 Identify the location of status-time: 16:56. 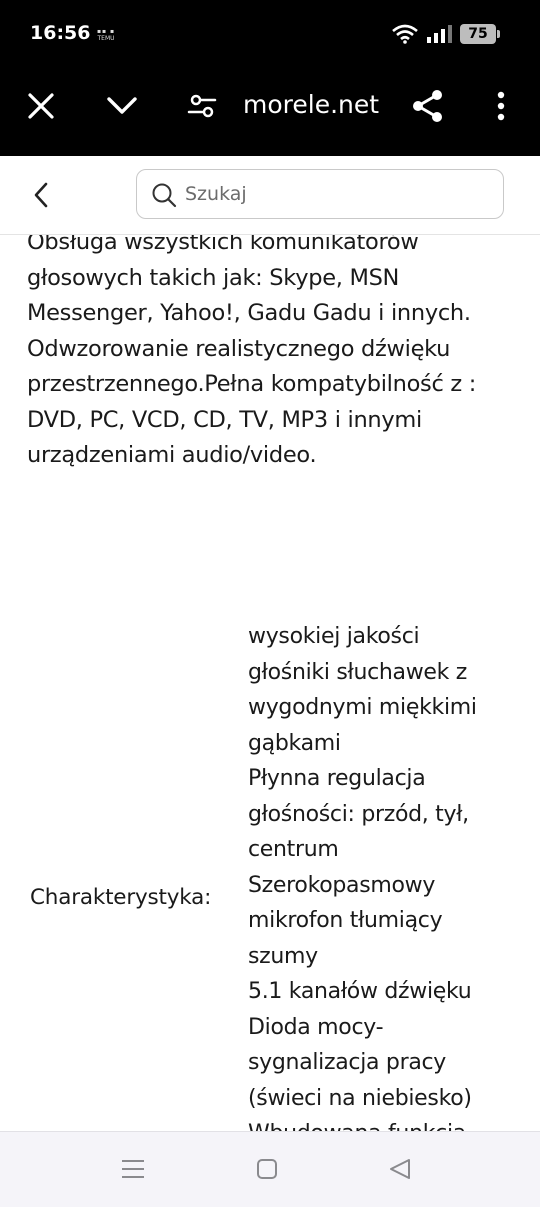
(60, 33).